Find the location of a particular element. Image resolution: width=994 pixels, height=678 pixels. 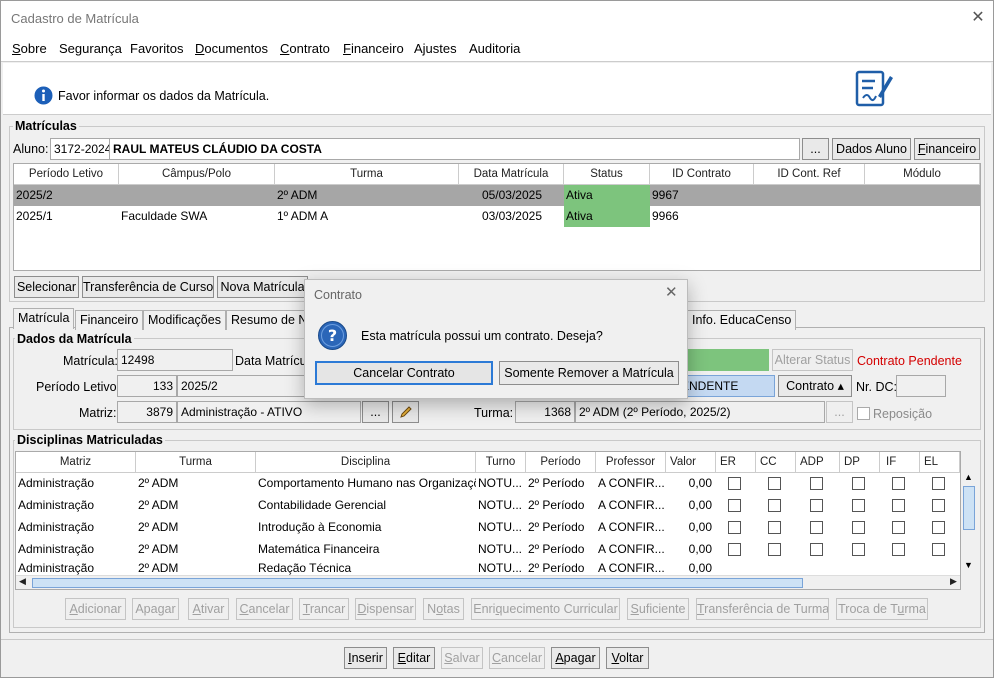

matricula-field: 12498 is located at coordinates (175, 360).